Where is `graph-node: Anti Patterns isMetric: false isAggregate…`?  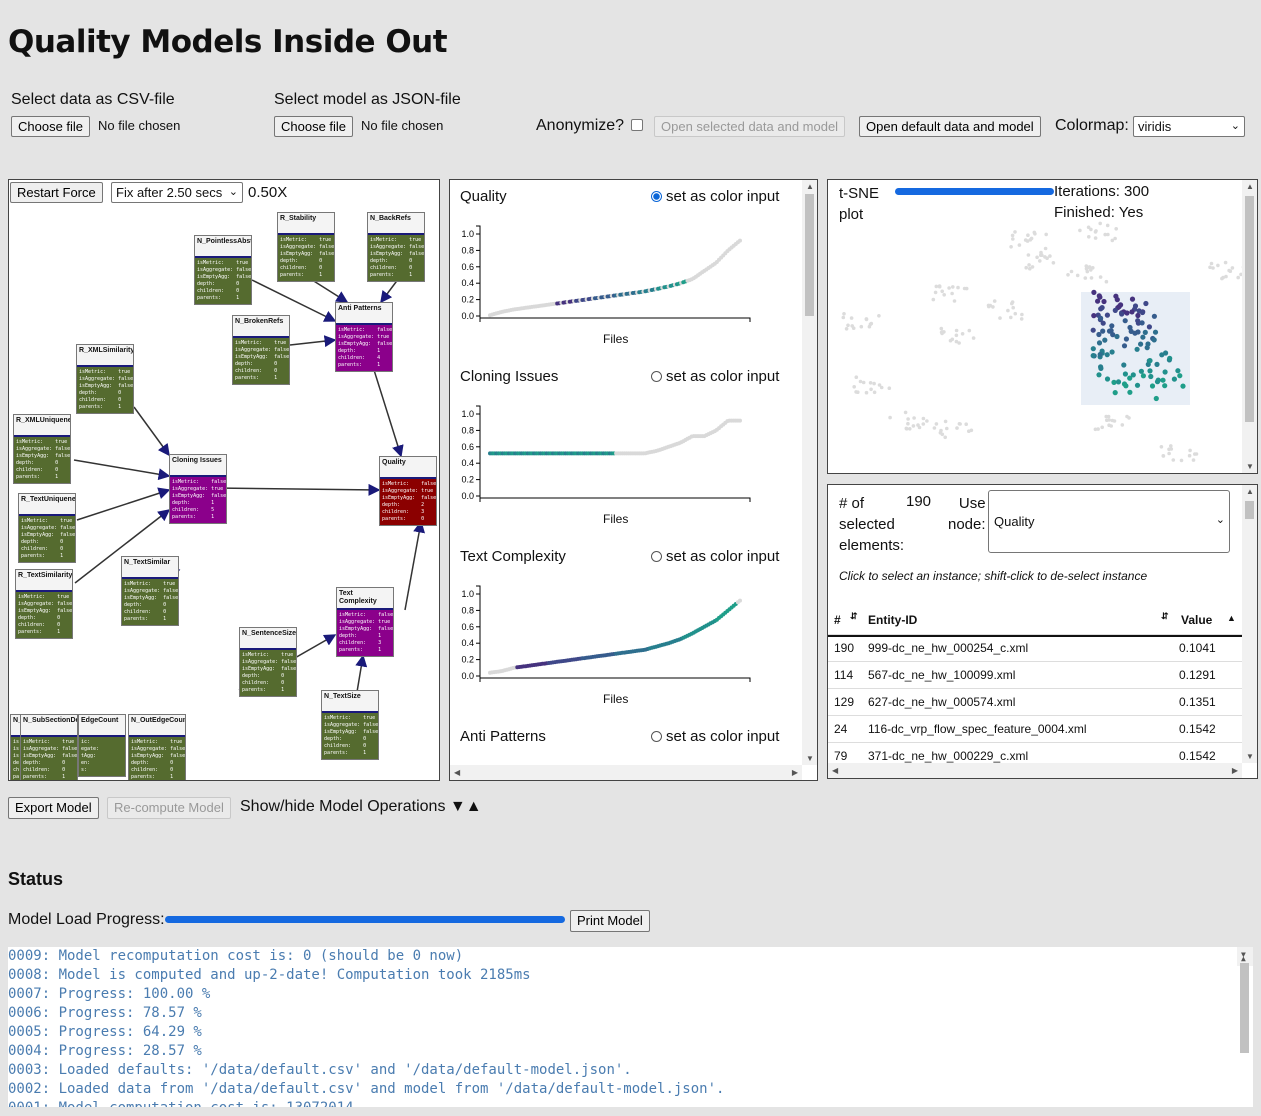 graph-node: Anti Patterns isMetric: false isAggregate… is located at coordinates (364, 337).